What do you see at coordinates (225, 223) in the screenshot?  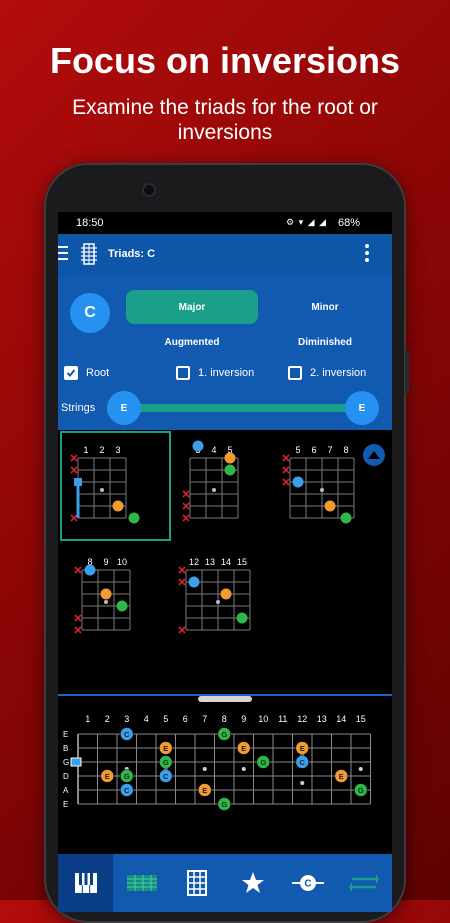 I see `status-bar: 18:50 ⚙ ▾ ◢ ◢ 68%` at bounding box center [225, 223].